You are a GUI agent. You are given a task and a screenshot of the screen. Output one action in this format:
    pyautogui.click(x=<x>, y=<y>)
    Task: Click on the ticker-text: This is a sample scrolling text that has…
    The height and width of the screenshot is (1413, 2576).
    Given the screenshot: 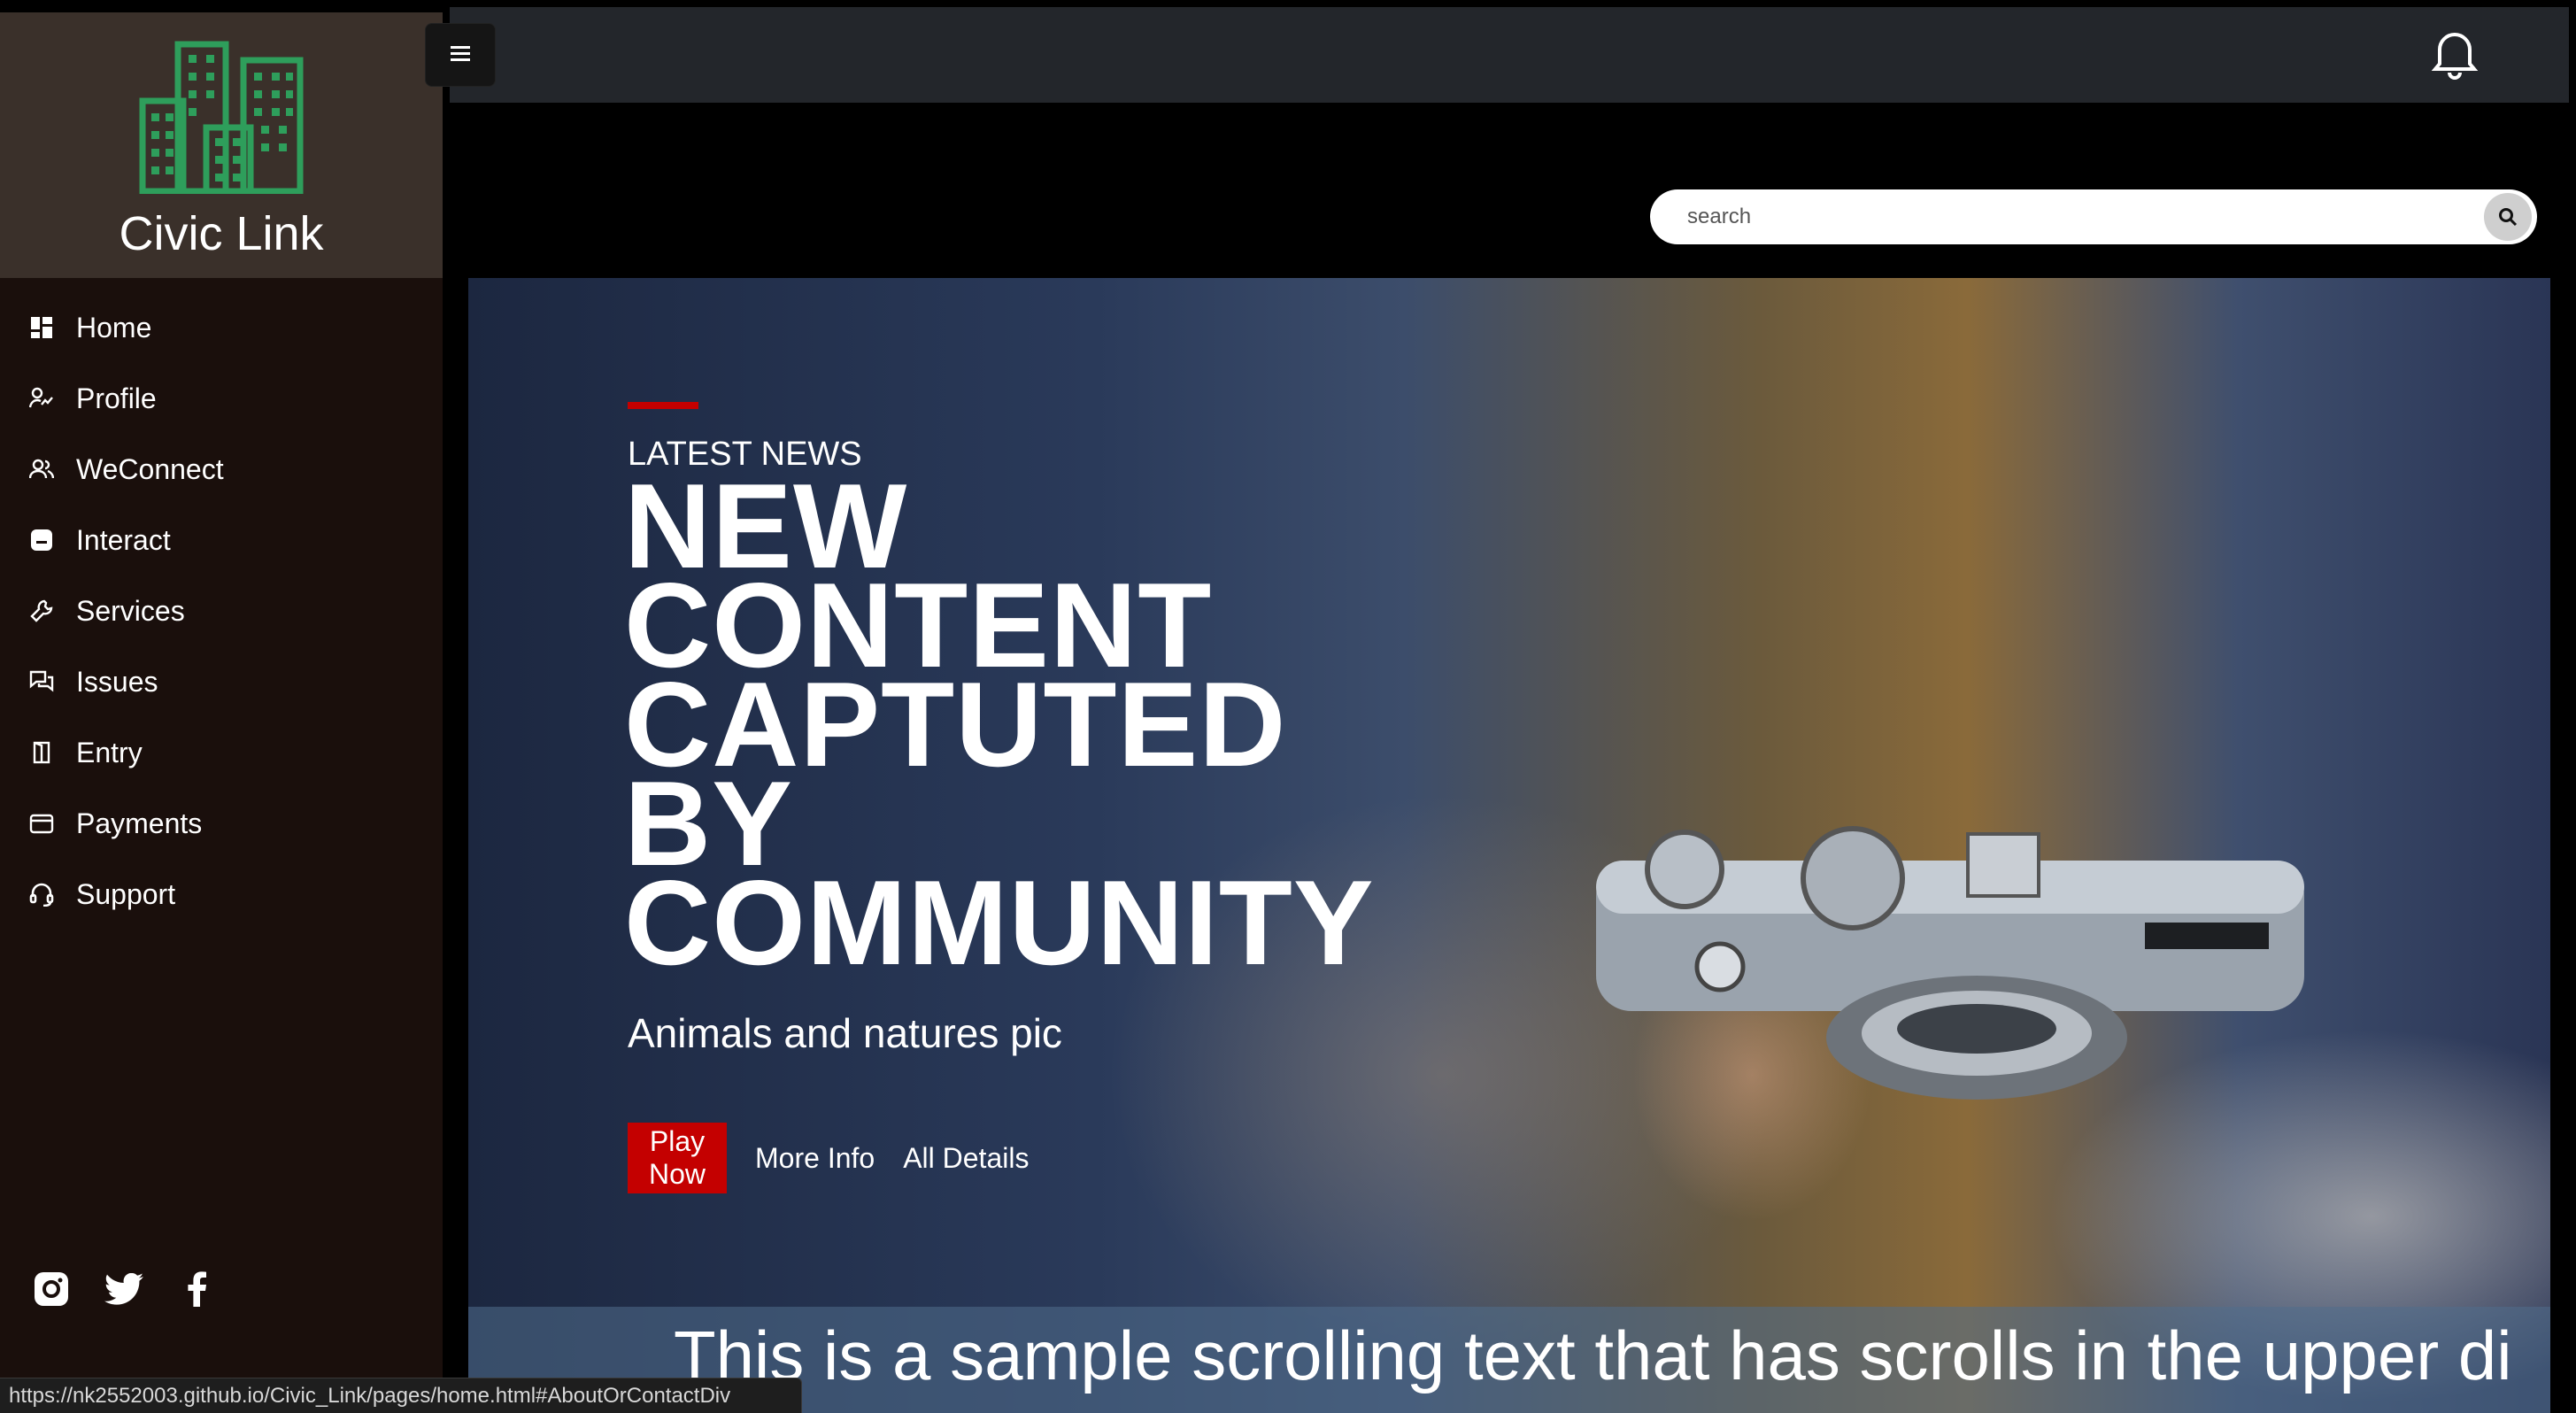 What is the action you would take?
    pyautogui.click(x=1593, y=1355)
    